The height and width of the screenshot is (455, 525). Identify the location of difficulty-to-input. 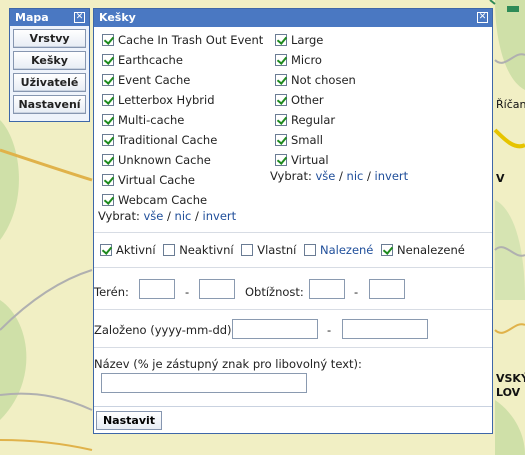
(387, 289).